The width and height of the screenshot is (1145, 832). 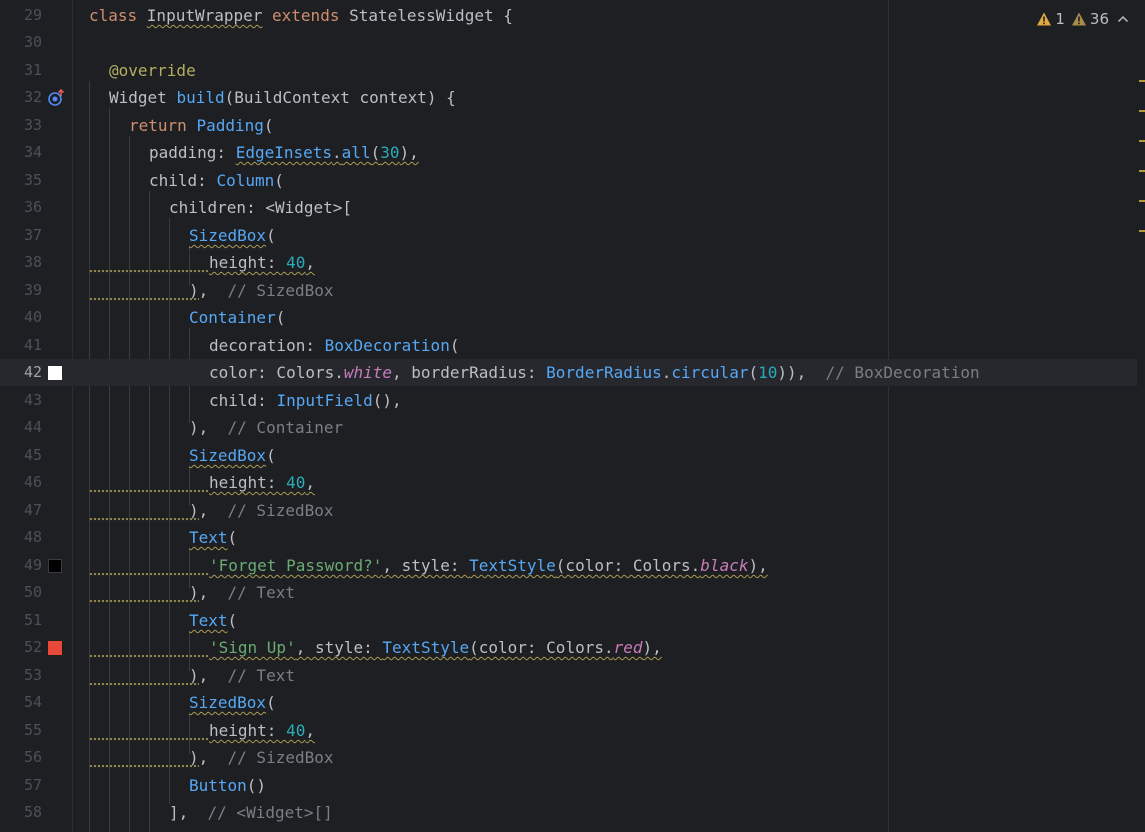 What do you see at coordinates (21, 290) in the screenshot?
I see `line-number: 39` at bounding box center [21, 290].